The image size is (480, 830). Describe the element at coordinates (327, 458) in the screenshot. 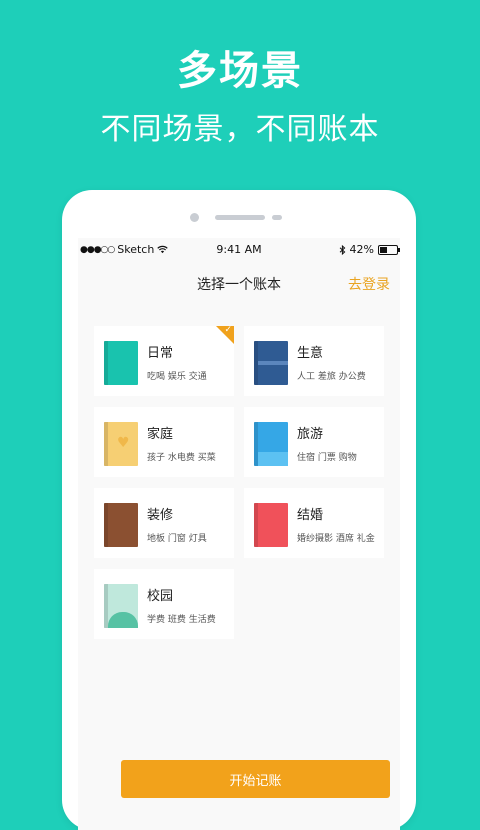

I see `book-desc: 住宿 门票 购物` at that location.